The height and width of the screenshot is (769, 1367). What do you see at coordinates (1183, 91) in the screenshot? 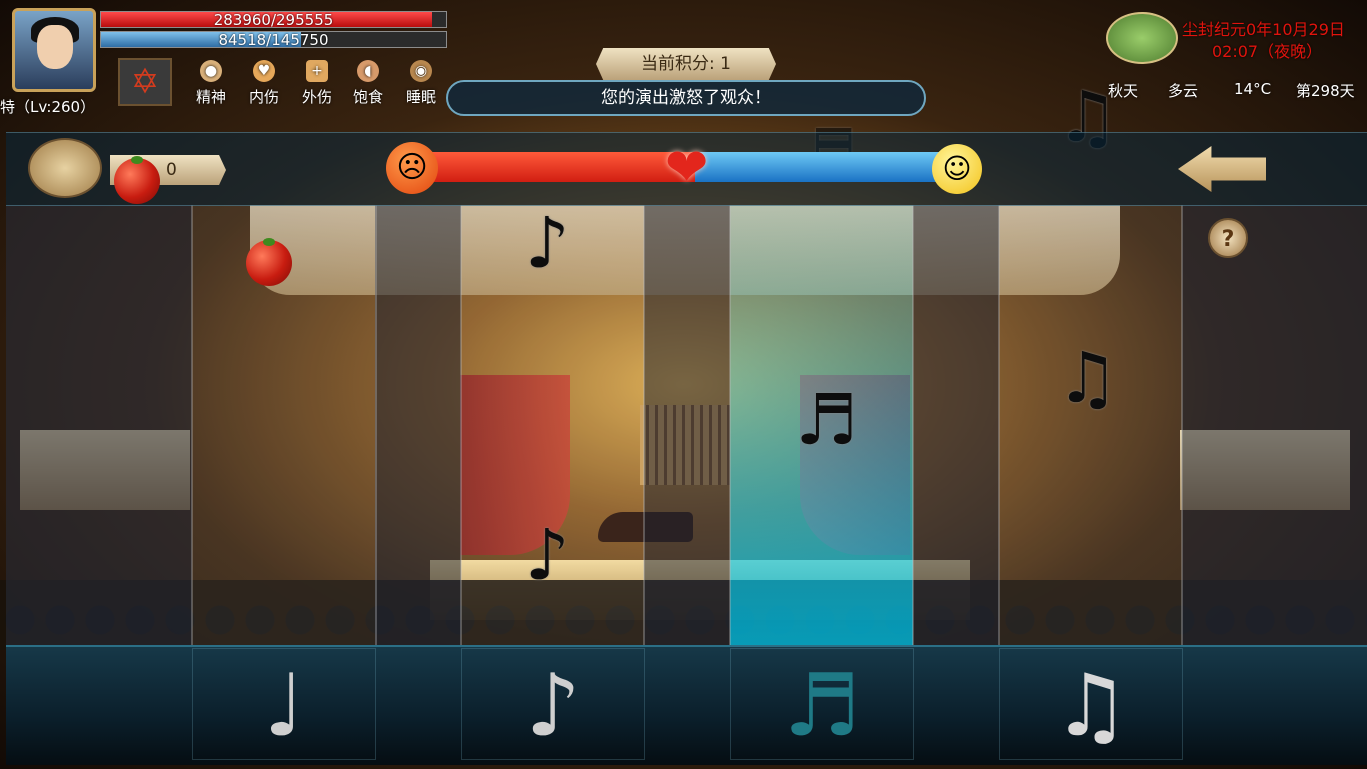
I see `sky-condition: 多云` at bounding box center [1183, 91].